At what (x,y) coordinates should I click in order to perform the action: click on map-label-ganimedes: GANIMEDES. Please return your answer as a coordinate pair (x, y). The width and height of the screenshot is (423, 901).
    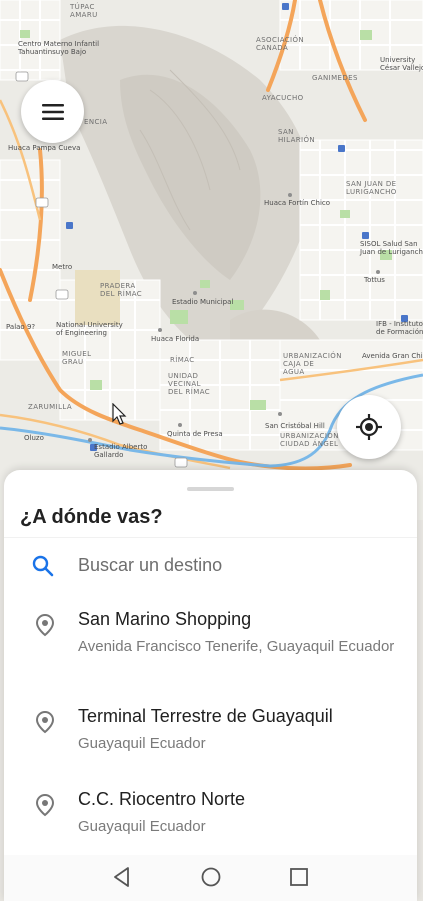
    Looking at the image, I should click on (335, 78).